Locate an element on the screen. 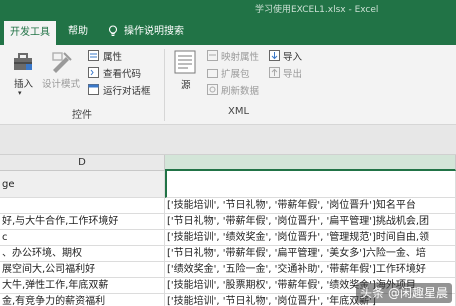 This screenshot has width=456, height=306. controls-group-label: 控件 is located at coordinates (82, 115).